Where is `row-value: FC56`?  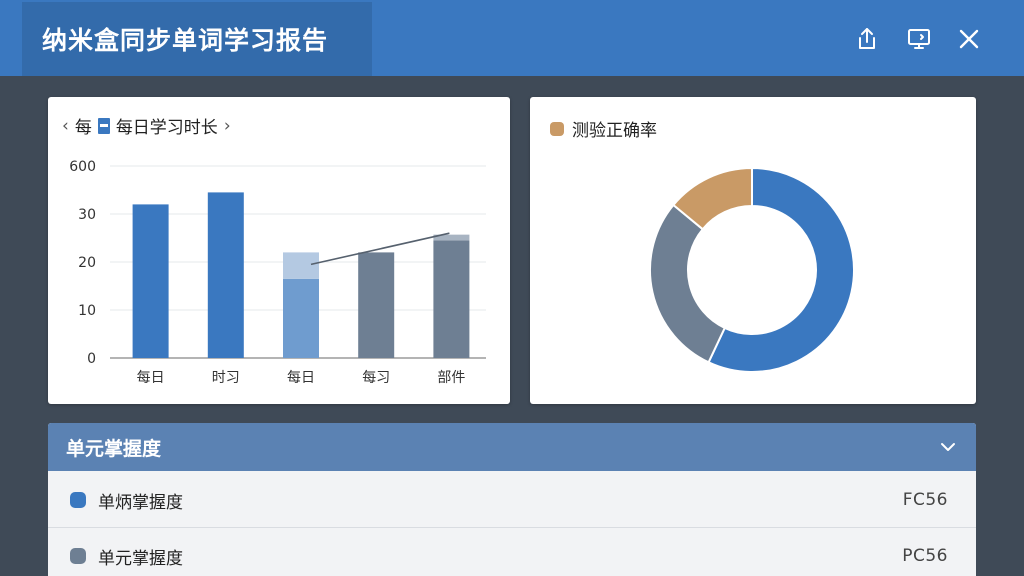
row-value: FC56 is located at coordinates (925, 500).